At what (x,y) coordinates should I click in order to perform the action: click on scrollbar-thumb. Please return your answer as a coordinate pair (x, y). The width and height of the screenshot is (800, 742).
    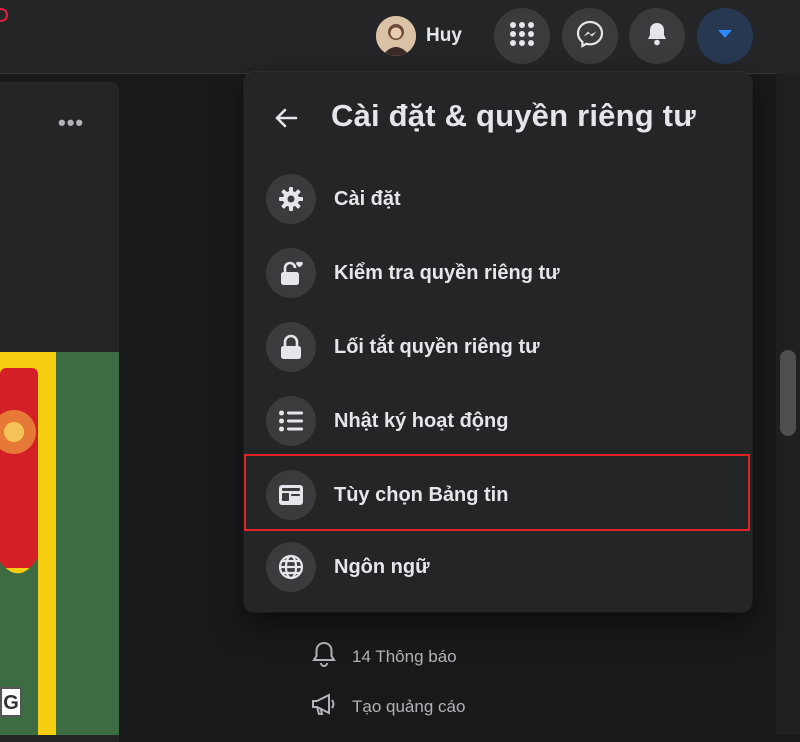
    Looking at the image, I should click on (788, 393).